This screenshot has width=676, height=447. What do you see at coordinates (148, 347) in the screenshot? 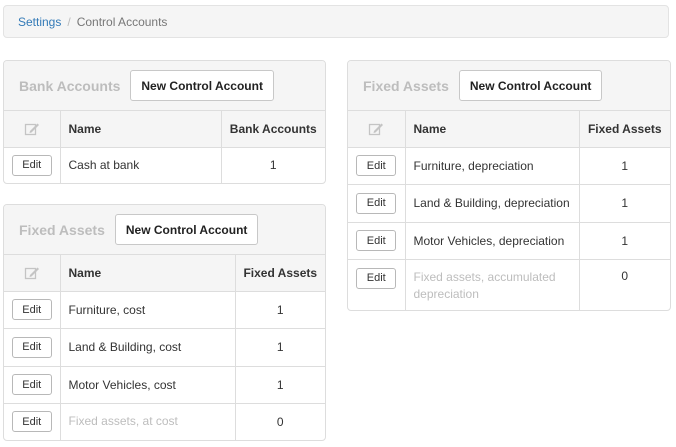
I see `account-name: Land & Building, cost` at bounding box center [148, 347].